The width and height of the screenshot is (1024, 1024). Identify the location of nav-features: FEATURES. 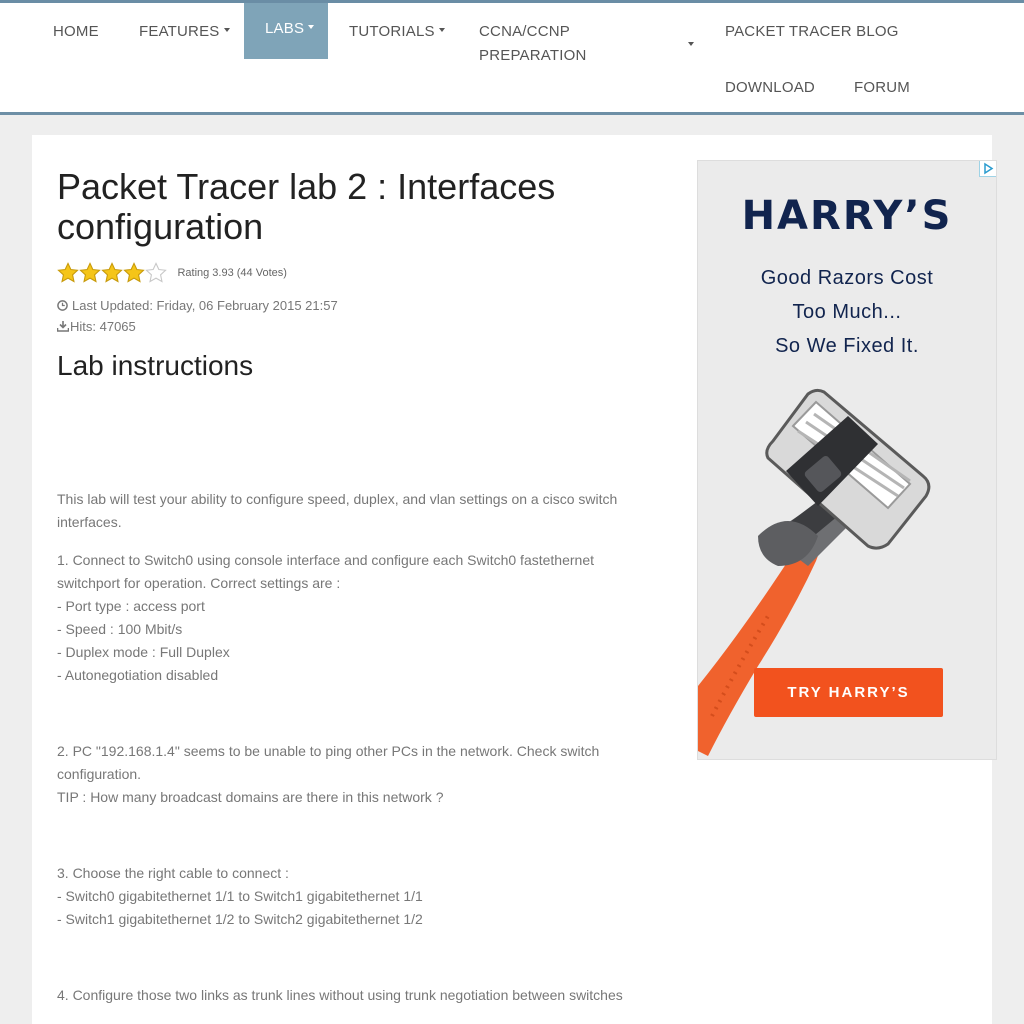
(184, 32).